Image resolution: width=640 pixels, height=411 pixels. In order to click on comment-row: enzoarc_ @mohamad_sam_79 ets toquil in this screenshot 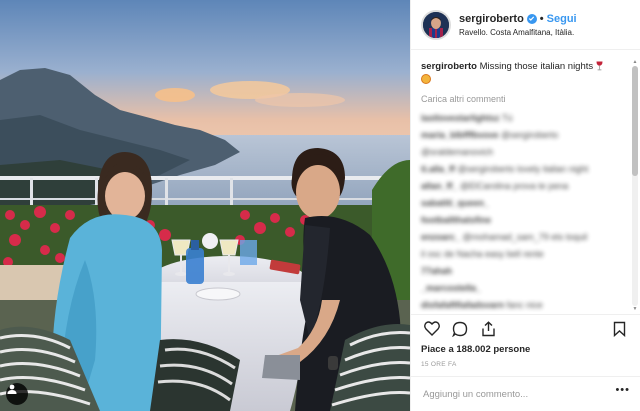, I will do `click(520, 237)`.